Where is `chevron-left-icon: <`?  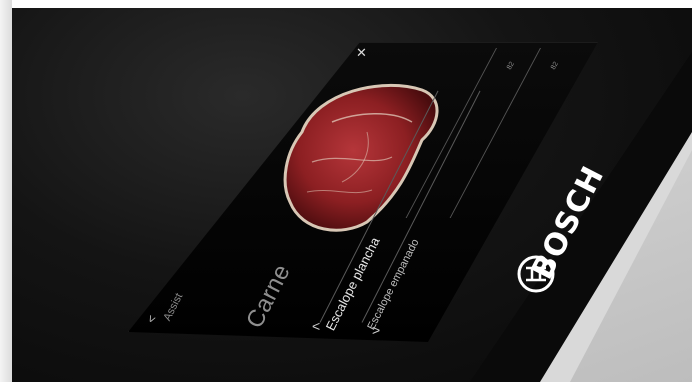 chevron-left-icon: < is located at coordinates (316, 326).